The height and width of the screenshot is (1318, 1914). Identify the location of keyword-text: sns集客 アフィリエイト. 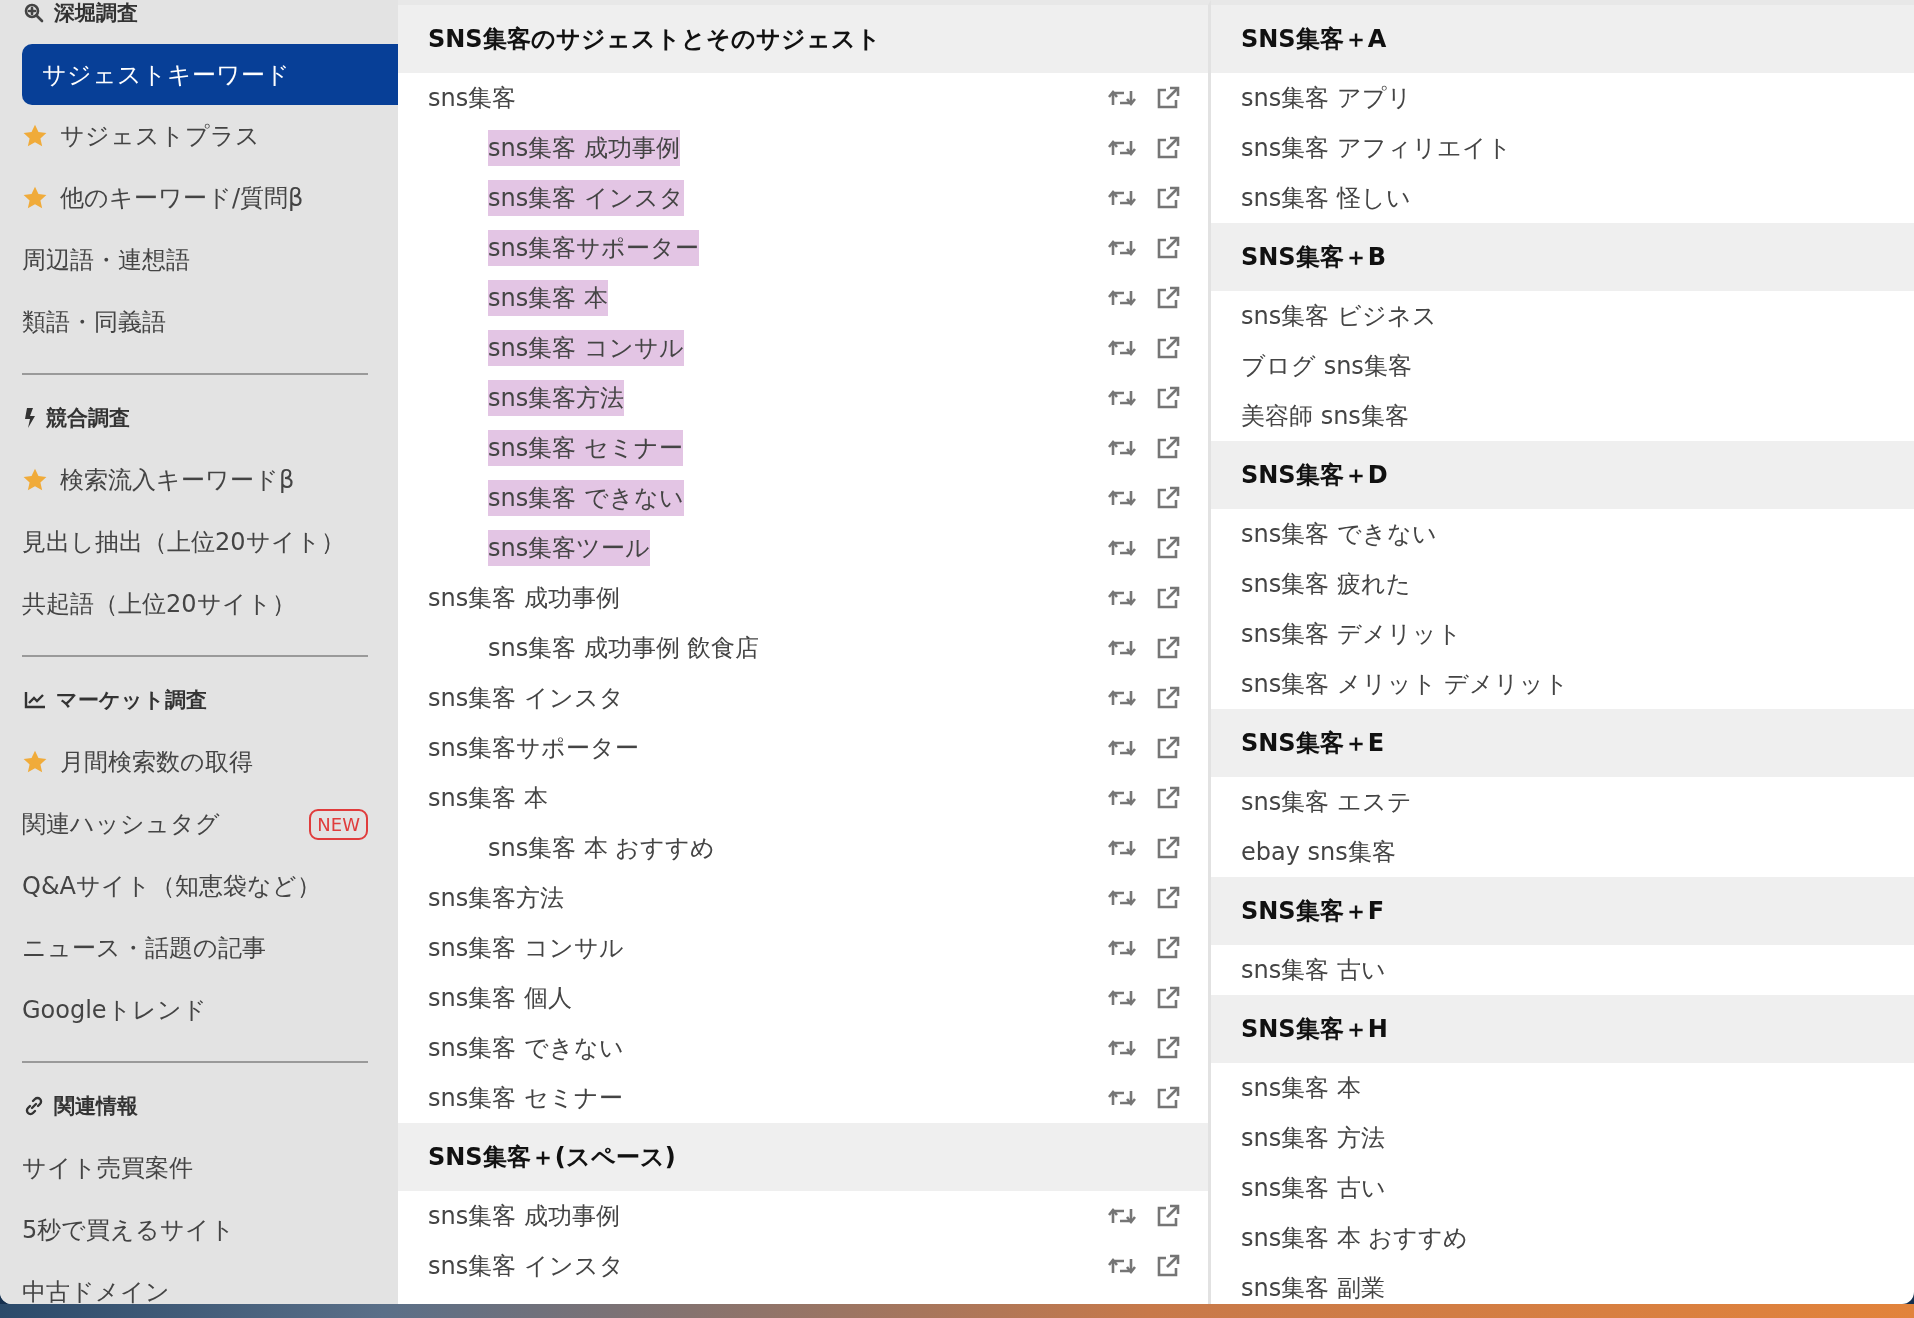
(1376, 148).